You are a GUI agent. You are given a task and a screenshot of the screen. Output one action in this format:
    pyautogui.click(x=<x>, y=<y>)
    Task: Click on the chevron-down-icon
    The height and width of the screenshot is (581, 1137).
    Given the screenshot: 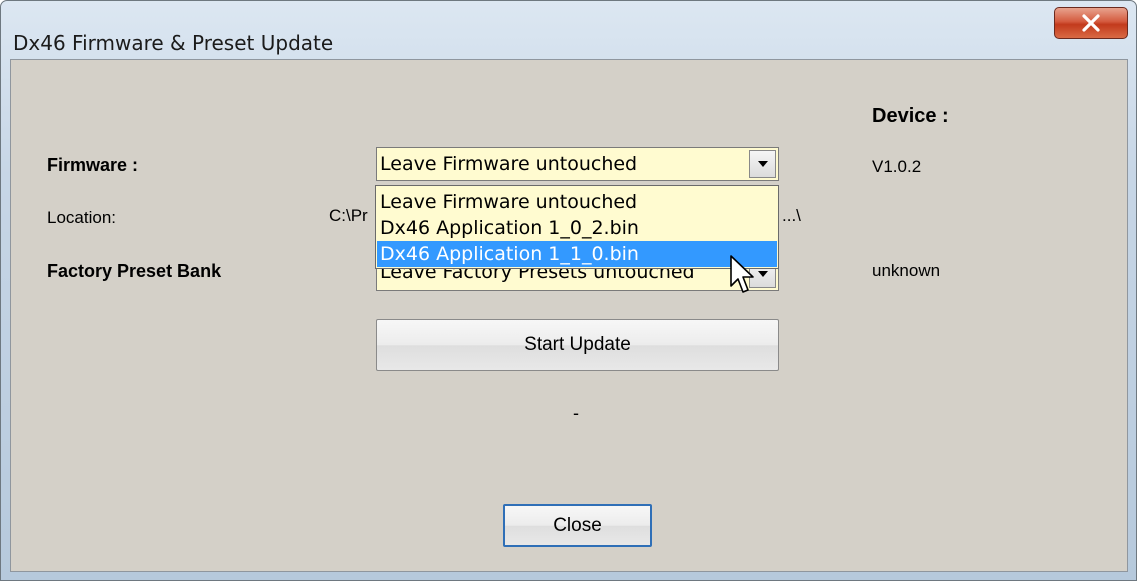 What is the action you would take?
    pyautogui.click(x=762, y=164)
    